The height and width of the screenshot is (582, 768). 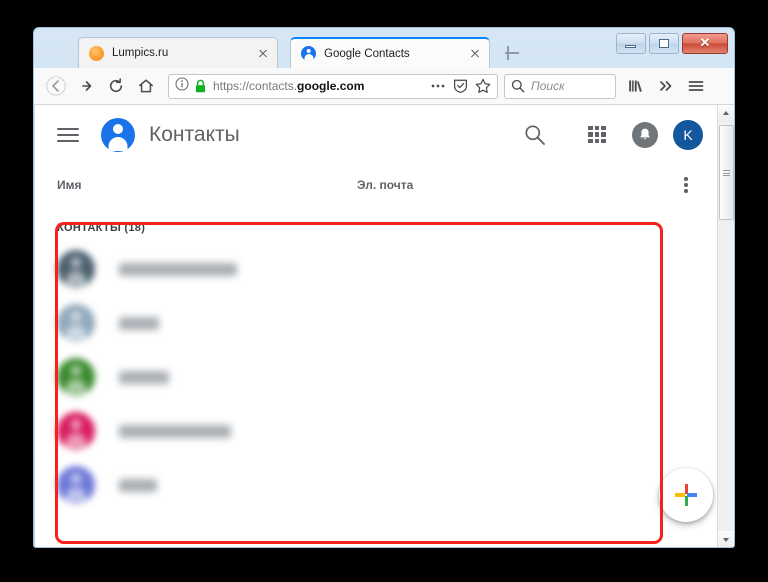 I want to click on scroll-down-icon, so click(x=726, y=539).